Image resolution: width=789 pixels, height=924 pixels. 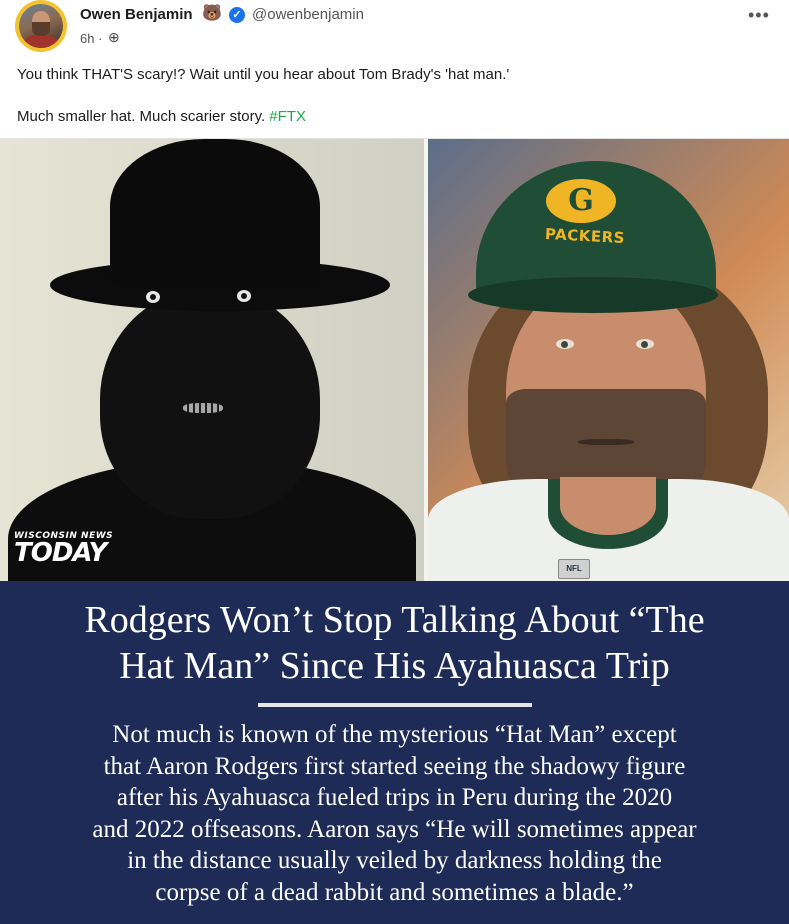 What do you see at coordinates (136, 14) in the screenshot?
I see `author-name: Owen Benjamin` at bounding box center [136, 14].